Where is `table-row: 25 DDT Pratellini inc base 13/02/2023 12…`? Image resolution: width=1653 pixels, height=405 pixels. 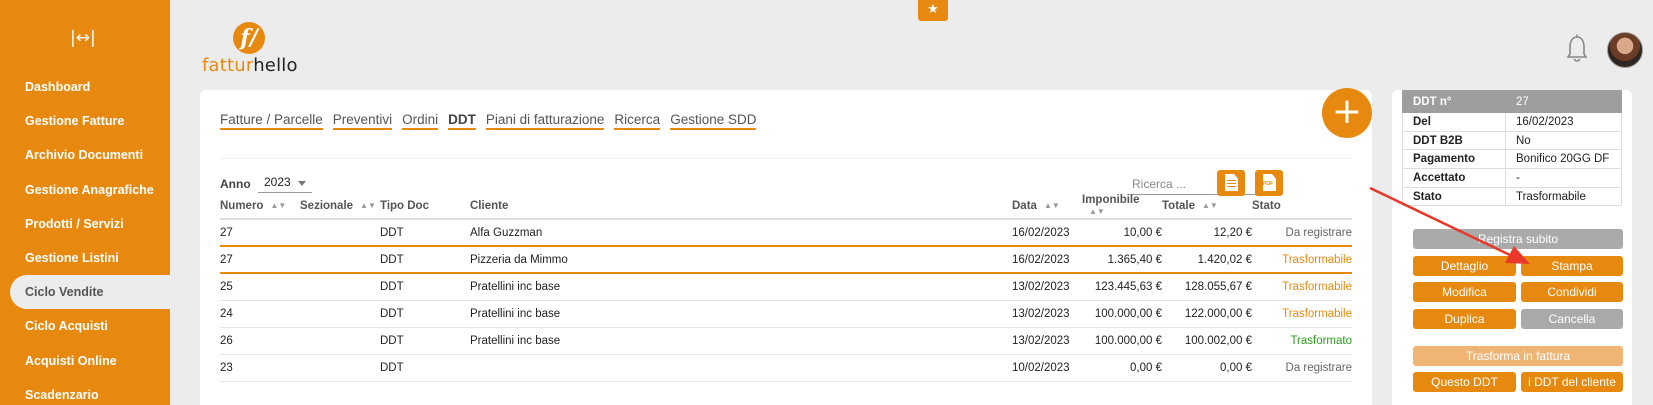 table-row: 25 DDT Pratellini inc base 13/02/2023 12… is located at coordinates (786, 287).